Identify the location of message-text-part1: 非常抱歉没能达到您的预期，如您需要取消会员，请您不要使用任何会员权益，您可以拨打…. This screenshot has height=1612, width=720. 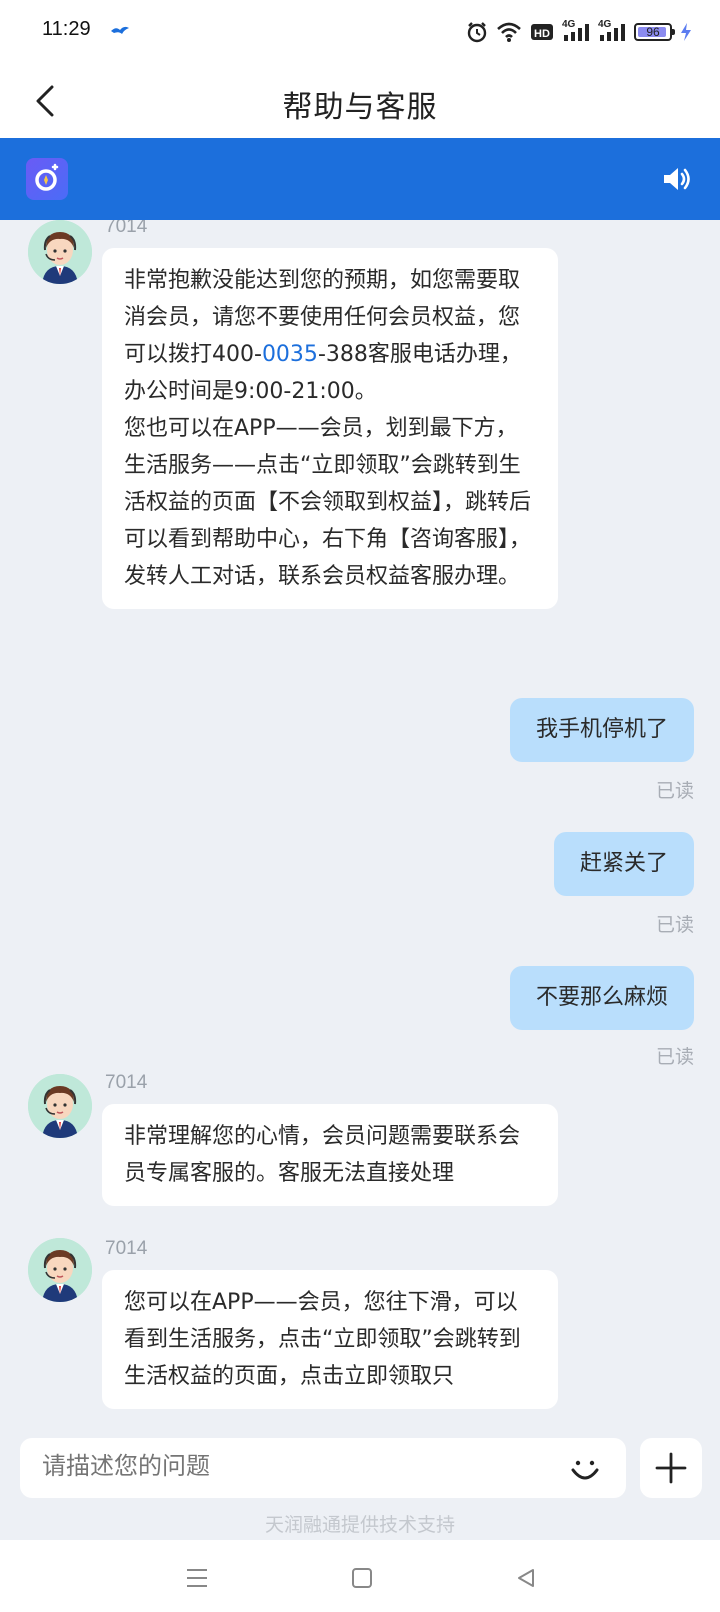
(330, 336).